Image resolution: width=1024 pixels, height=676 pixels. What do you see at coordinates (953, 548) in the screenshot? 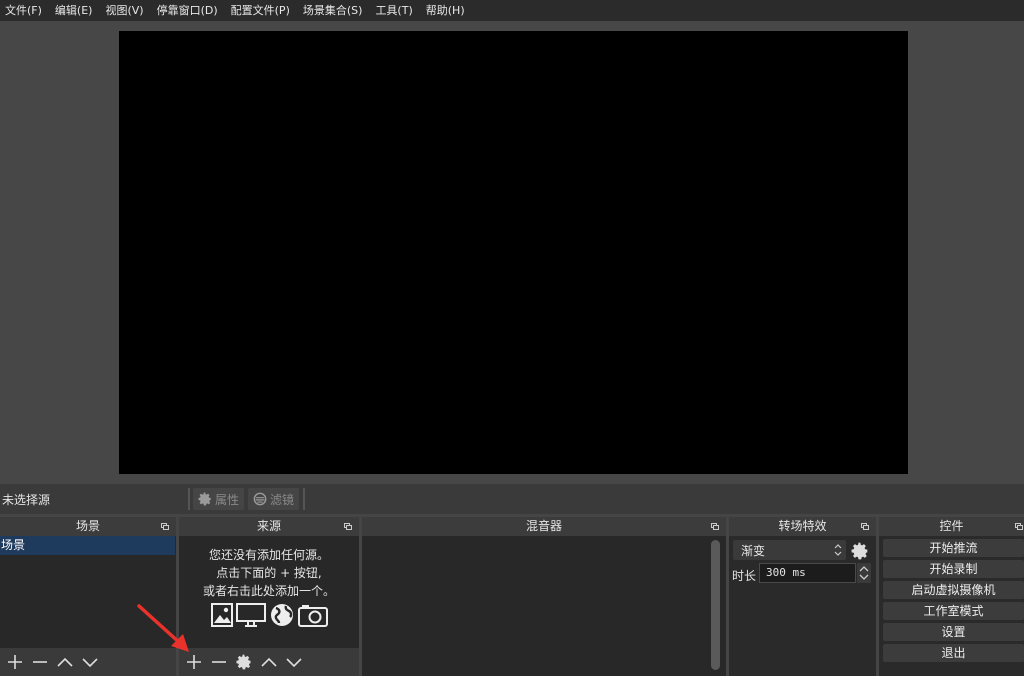
I see `start-streaming-button: 开始推流` at bounding box center [953, 548].